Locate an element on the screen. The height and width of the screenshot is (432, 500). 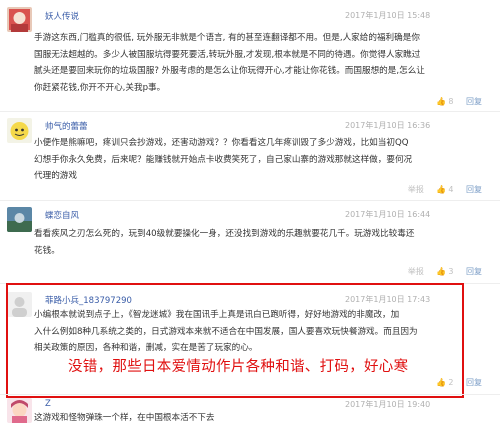
timestamp: 2017年1月10日 19:40 is located at coordinates (388, 404).